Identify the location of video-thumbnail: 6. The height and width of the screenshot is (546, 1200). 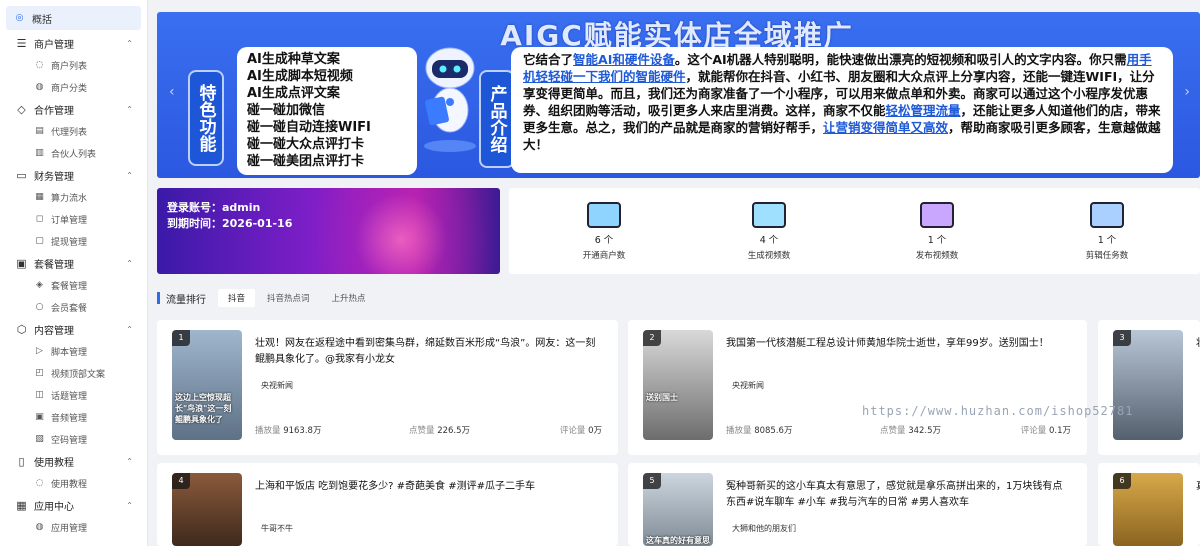
(1148, 509).